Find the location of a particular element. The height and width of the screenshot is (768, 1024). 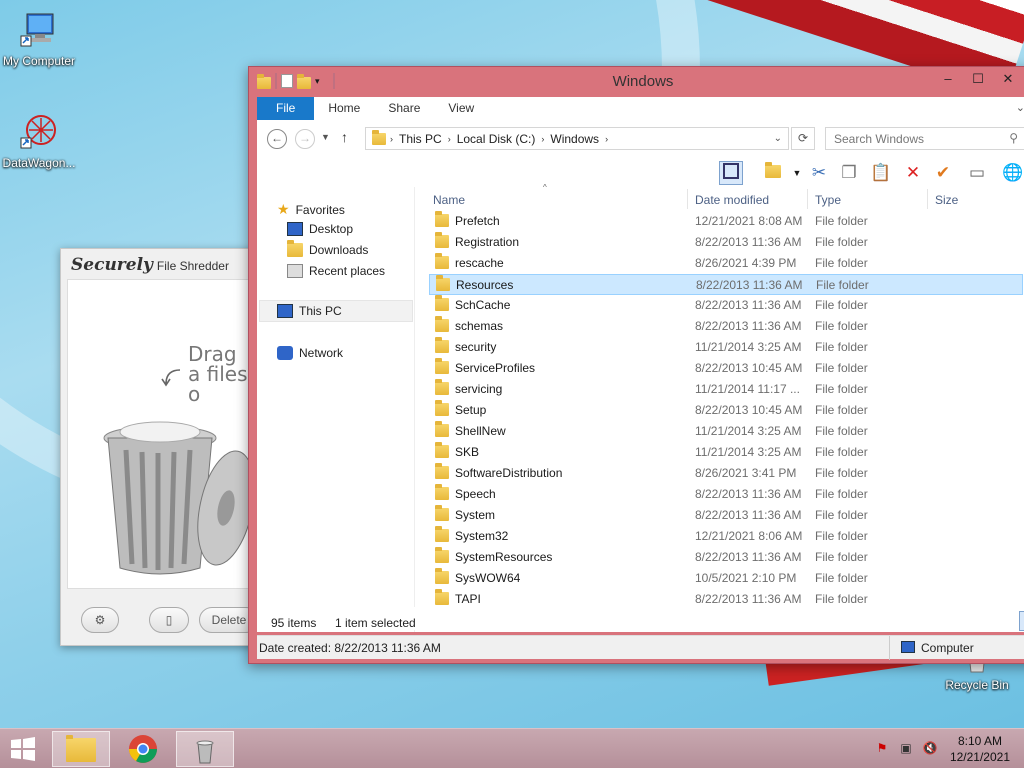

forward-button: → is located at coordinates (305, 139).